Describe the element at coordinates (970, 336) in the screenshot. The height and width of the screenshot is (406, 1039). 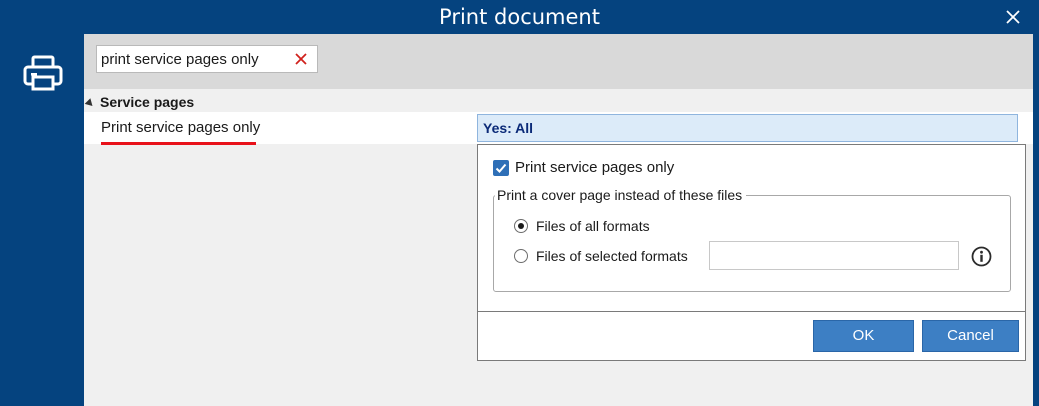
I see `cancel-button: Cancel` at that location.